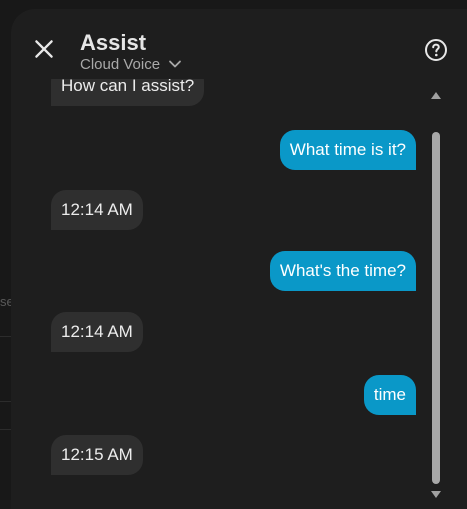 Image resolution: width=467 pixels, height=509 pixels. Describe the element at coordinates (175, 64) in the screenshot. I see `chevron-down-icon` at that location.